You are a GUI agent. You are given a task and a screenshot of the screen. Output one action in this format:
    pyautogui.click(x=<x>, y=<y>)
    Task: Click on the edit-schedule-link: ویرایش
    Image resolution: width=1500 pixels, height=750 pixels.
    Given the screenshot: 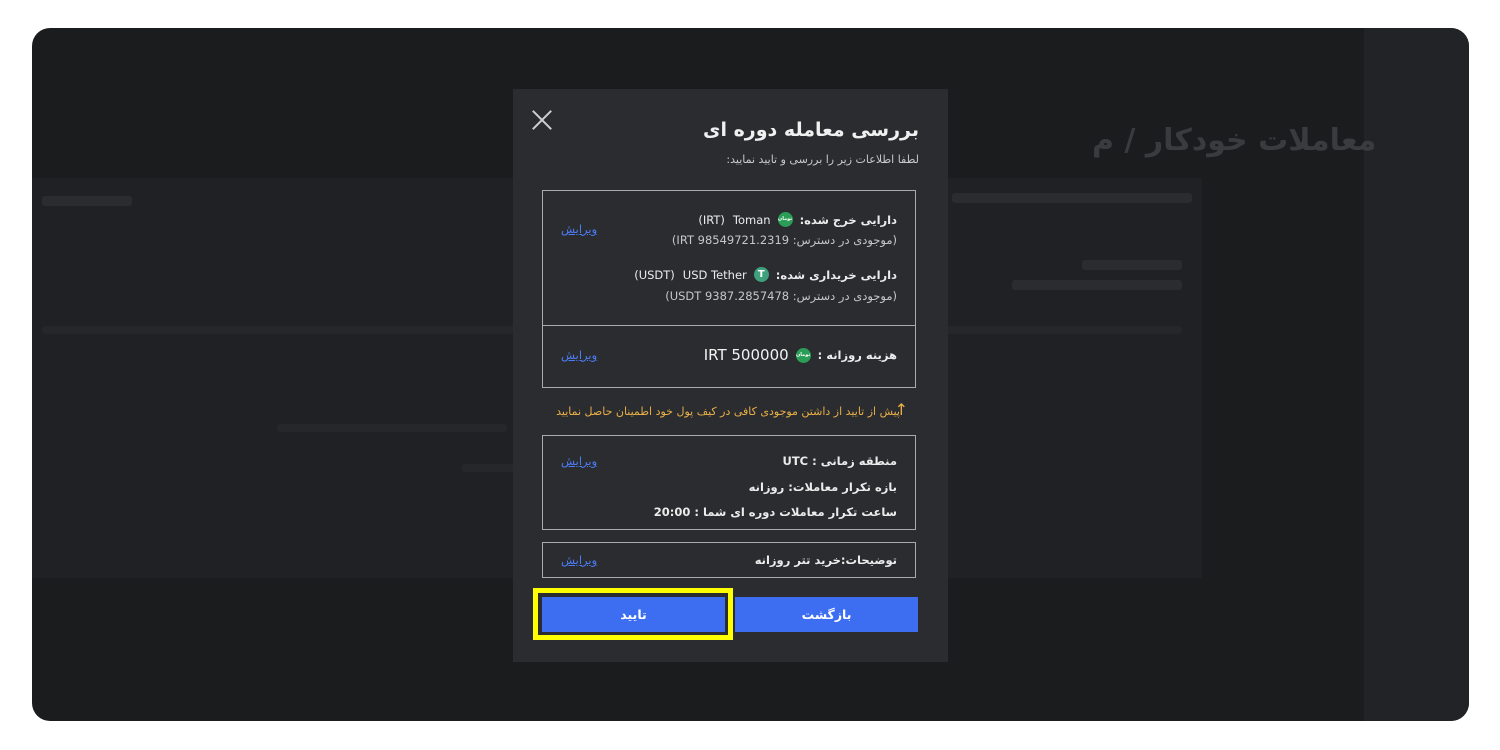 What is the action you would take?
    pyautogui.click(x=579, y=461)
    